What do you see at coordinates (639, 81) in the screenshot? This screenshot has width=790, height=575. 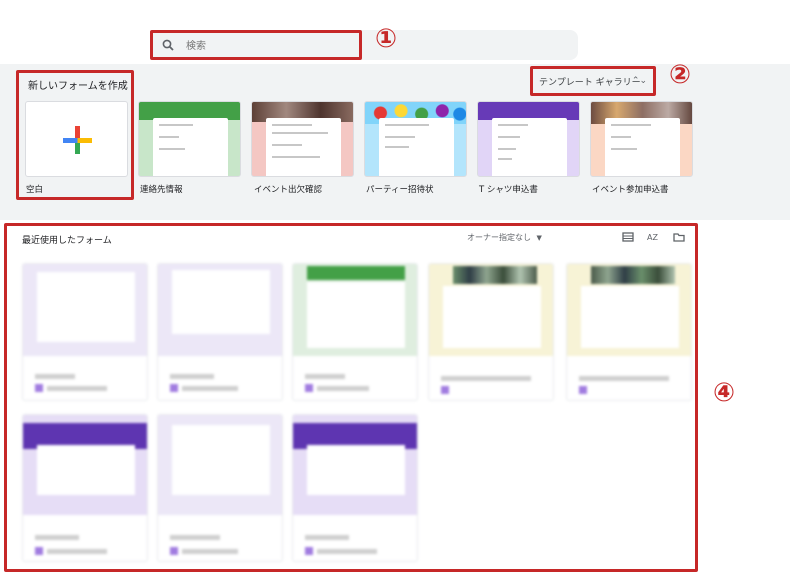 I see `unfold-more-icon: ⌃⌄` at bounding box center [639, 81].